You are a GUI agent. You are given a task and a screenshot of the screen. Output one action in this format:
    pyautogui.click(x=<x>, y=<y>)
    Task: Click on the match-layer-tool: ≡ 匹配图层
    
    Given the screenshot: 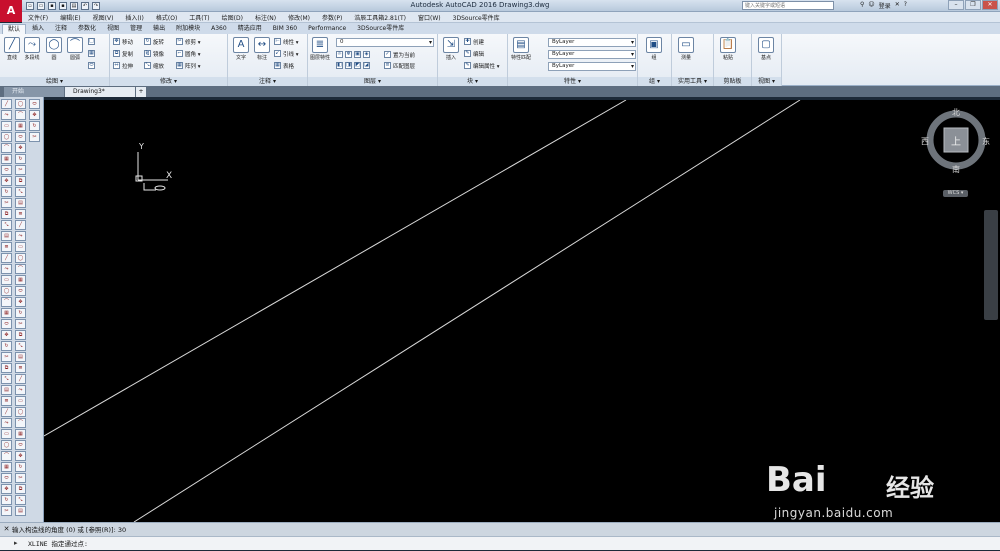 What is the action you would take?
    pyautogui.click(x=399, y=65)
    